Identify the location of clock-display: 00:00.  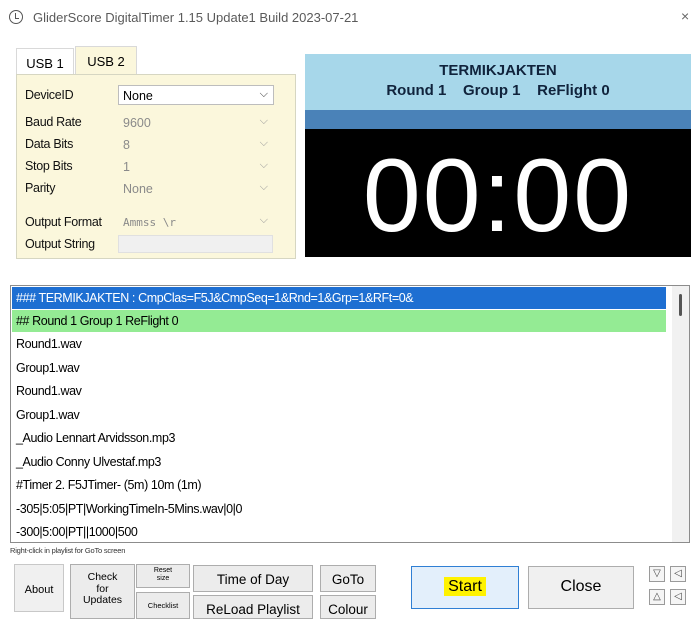
(498, 193).